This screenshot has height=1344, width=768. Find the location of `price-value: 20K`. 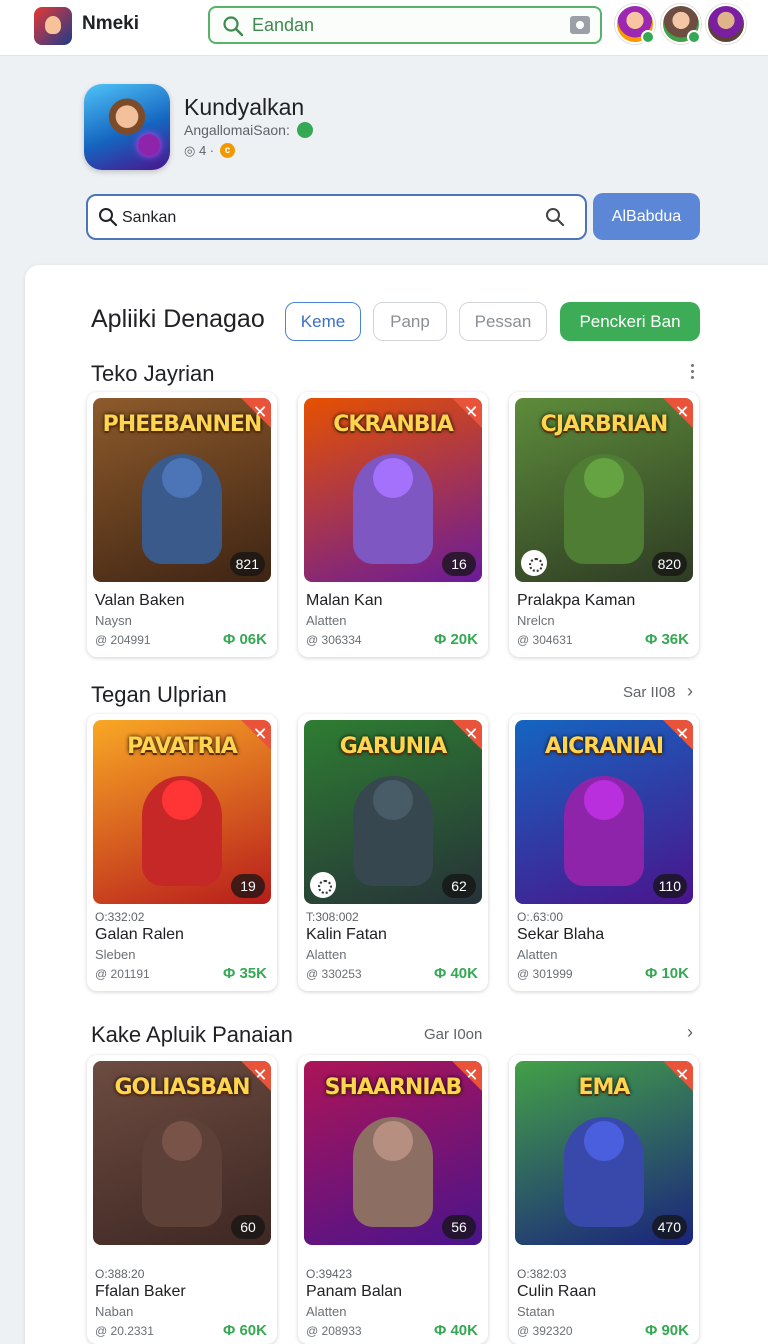

price-value: 20K is located at coordinates (464, 639).